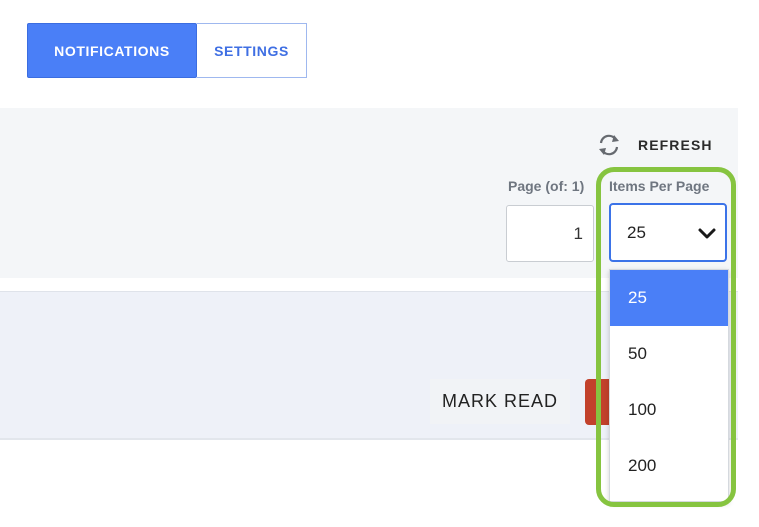 This screenshot has height=527, width=759. What do you see at coordinates (609, 145) in the screenshot?
I see `refresh-icon` at bounding box center [609, 145].